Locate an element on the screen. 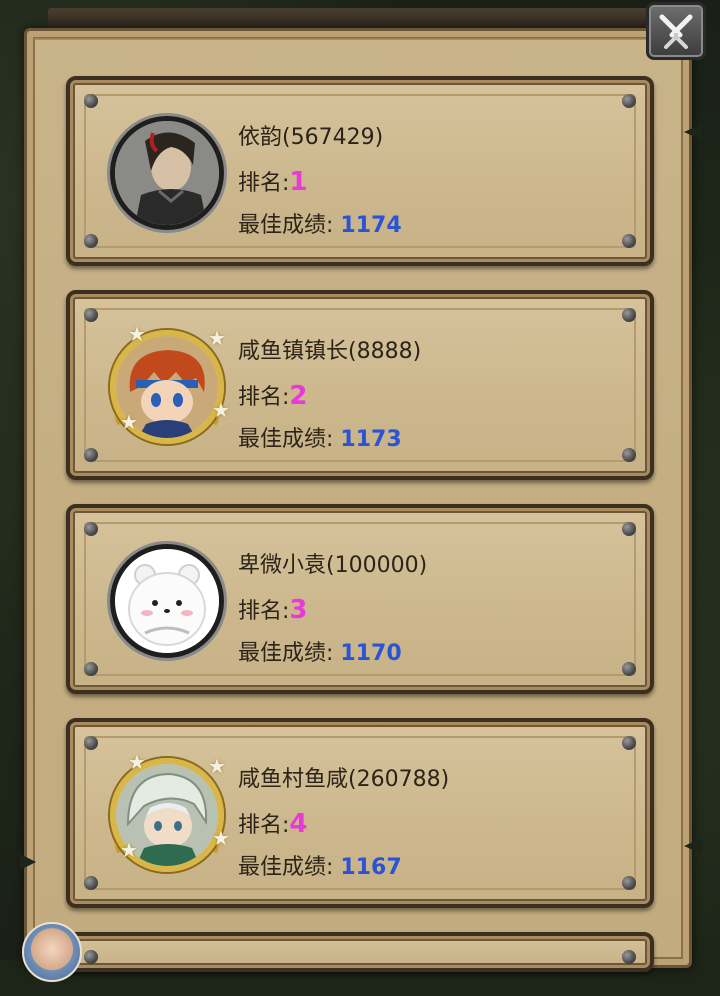 The width and height of the screenshot is (720, 996). score-row: 最佳成绩: 1170 is located at coordinates (332, 654).